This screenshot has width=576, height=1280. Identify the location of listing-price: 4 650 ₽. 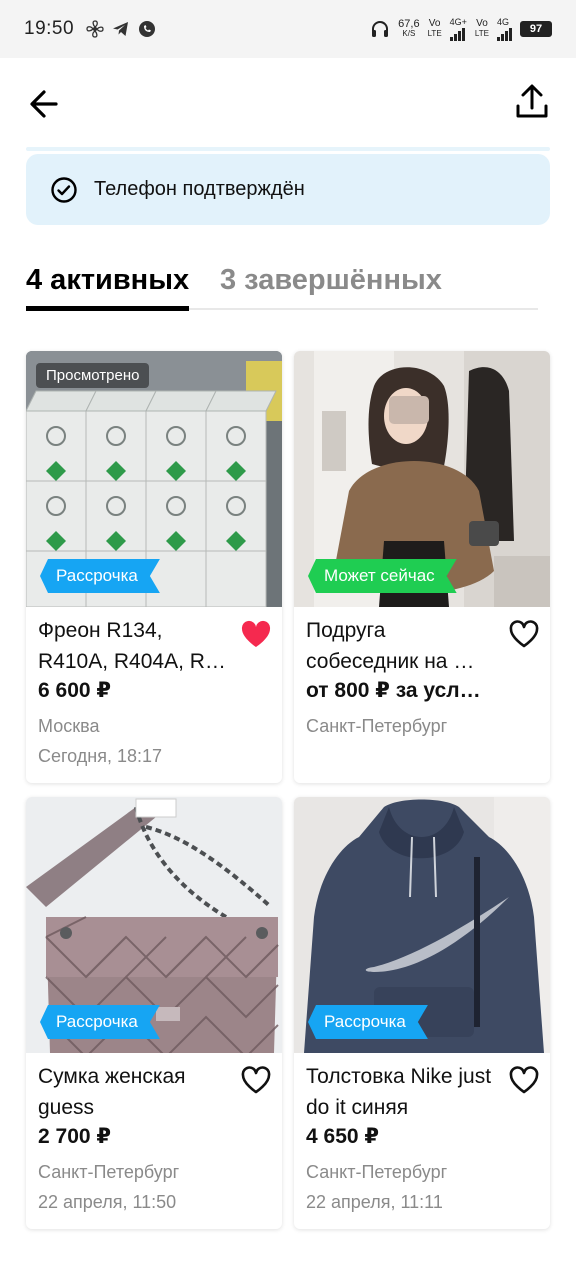
(342, 1136).